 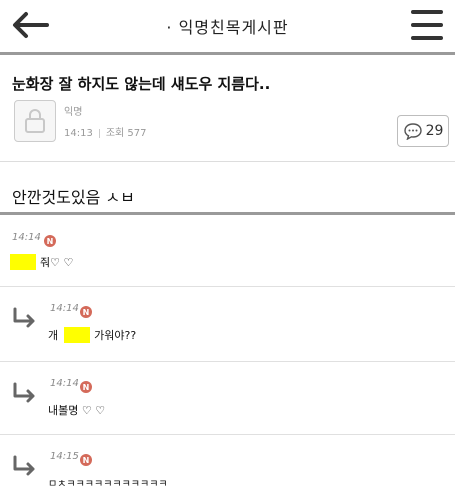 I want to click on comment-time: 14:15, so click(x=64, y=456).